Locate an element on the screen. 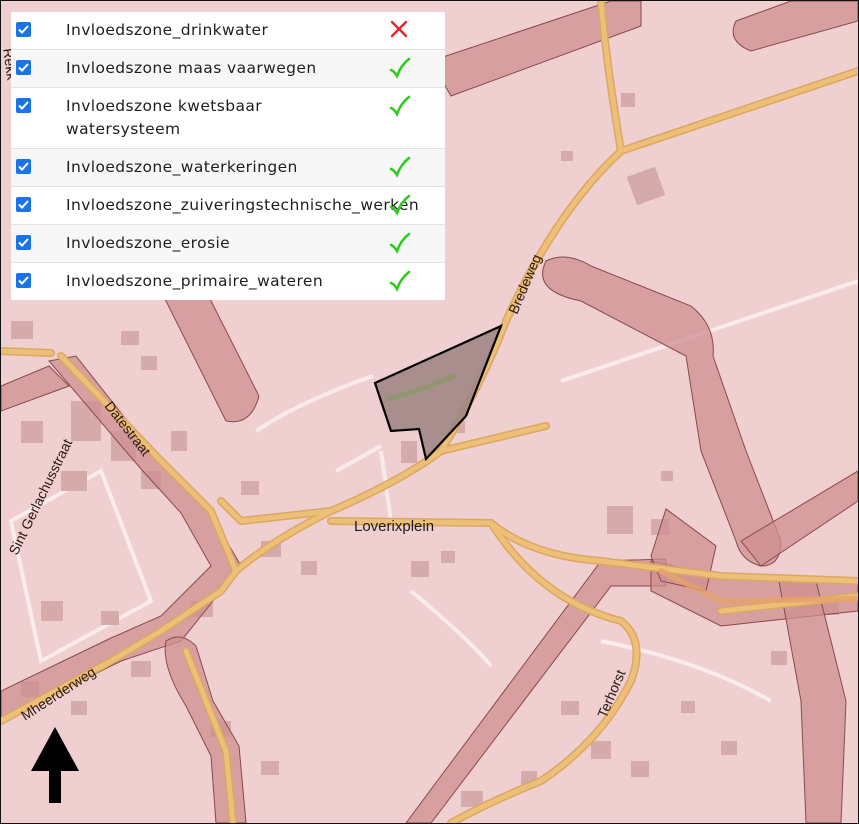 This screenshot has height=824, width=859. layer-label: Invloedszone_primaire_wateren is located at coordinates (195, 281).